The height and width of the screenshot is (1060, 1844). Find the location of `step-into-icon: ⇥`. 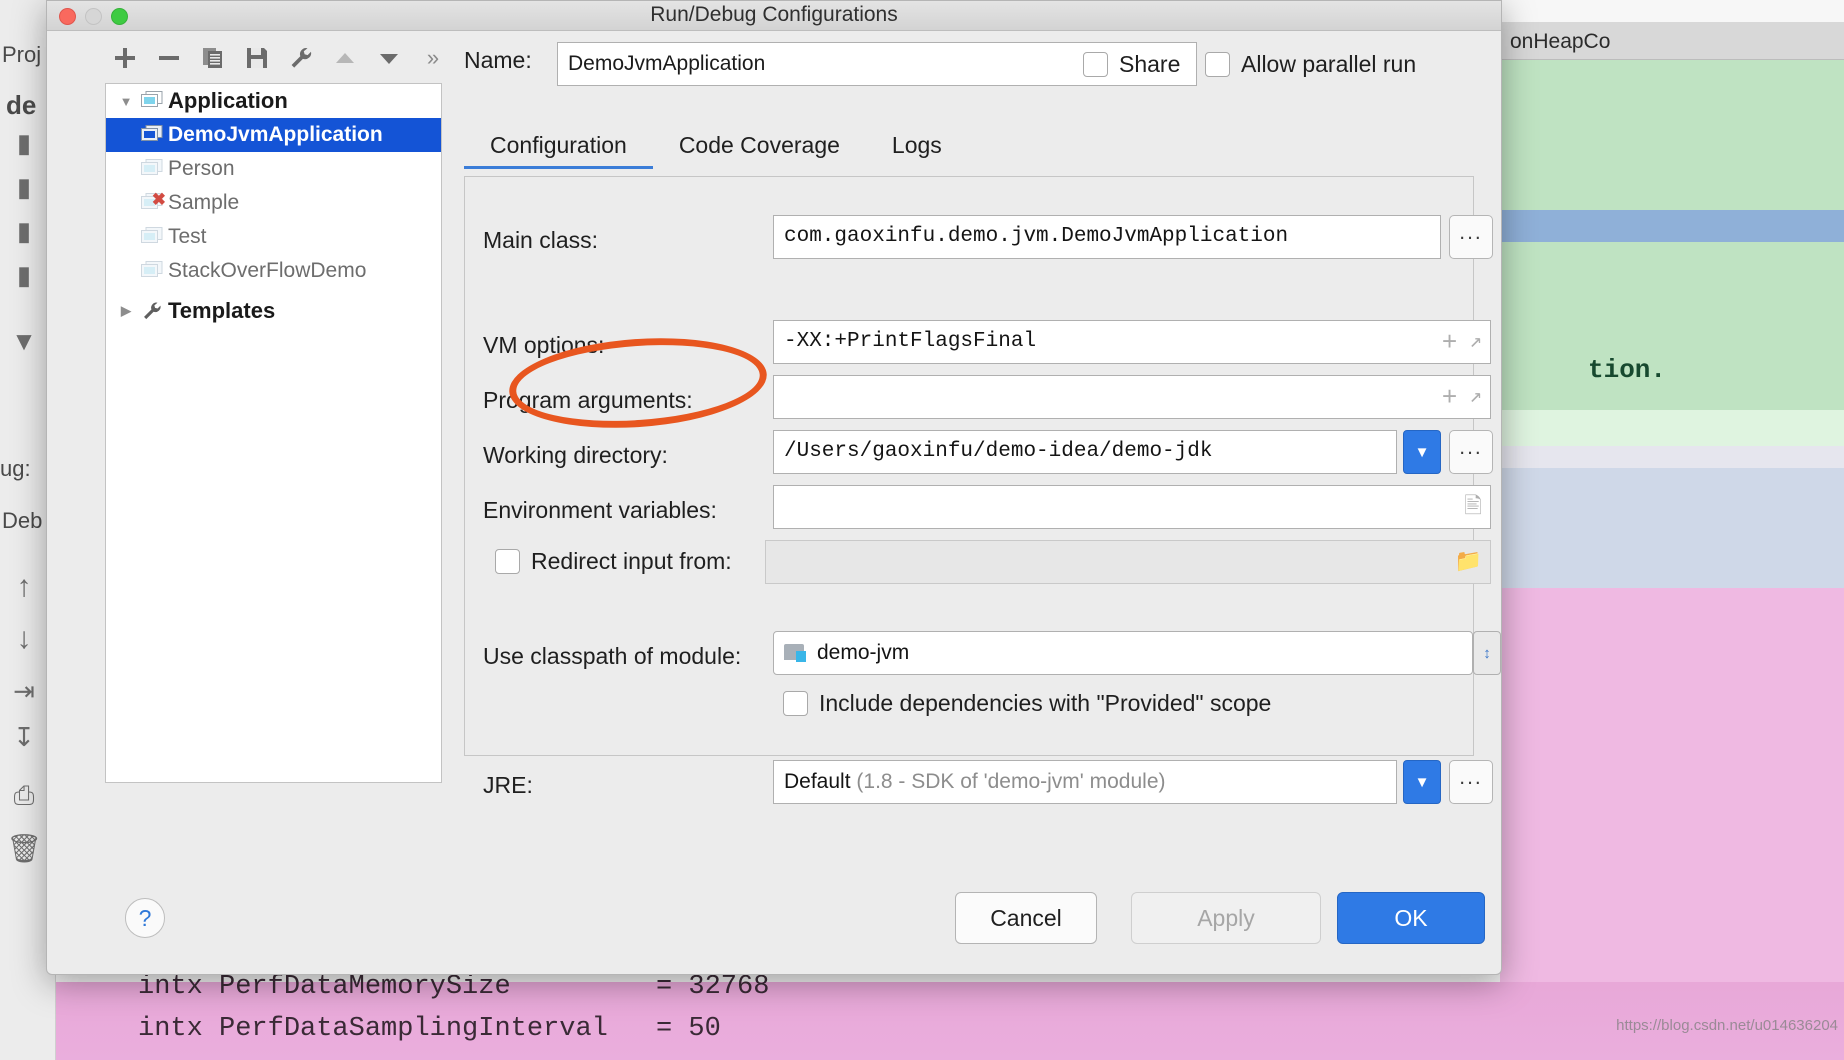

step-into-icon: ⇥ is located at coordinates (24, 691).